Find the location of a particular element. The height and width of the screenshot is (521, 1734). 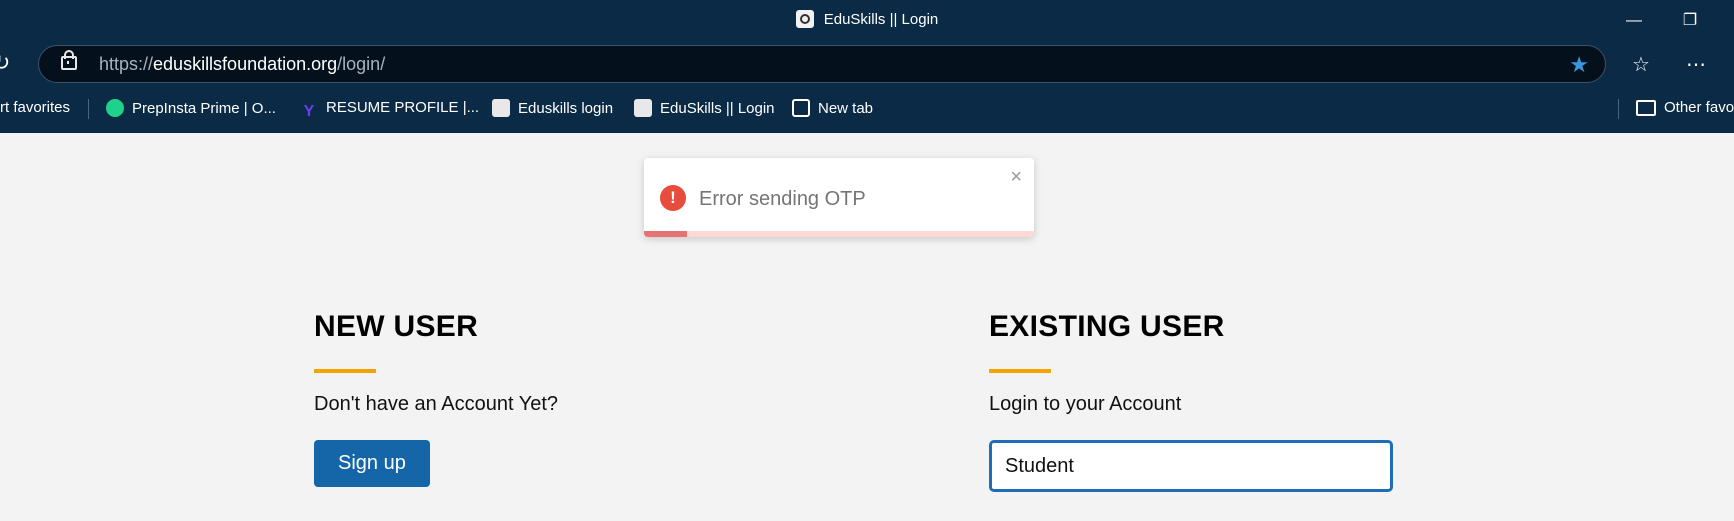

more-menu-icon: ⋯ is located at coordinates (1696, 64).